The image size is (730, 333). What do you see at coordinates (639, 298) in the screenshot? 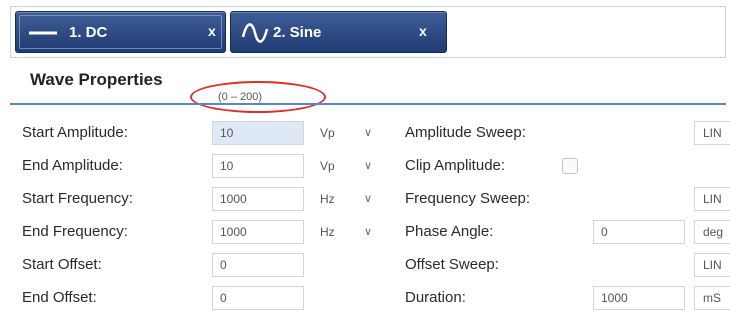
I see `duration-input: 1000` at bounding box center [639, 298].